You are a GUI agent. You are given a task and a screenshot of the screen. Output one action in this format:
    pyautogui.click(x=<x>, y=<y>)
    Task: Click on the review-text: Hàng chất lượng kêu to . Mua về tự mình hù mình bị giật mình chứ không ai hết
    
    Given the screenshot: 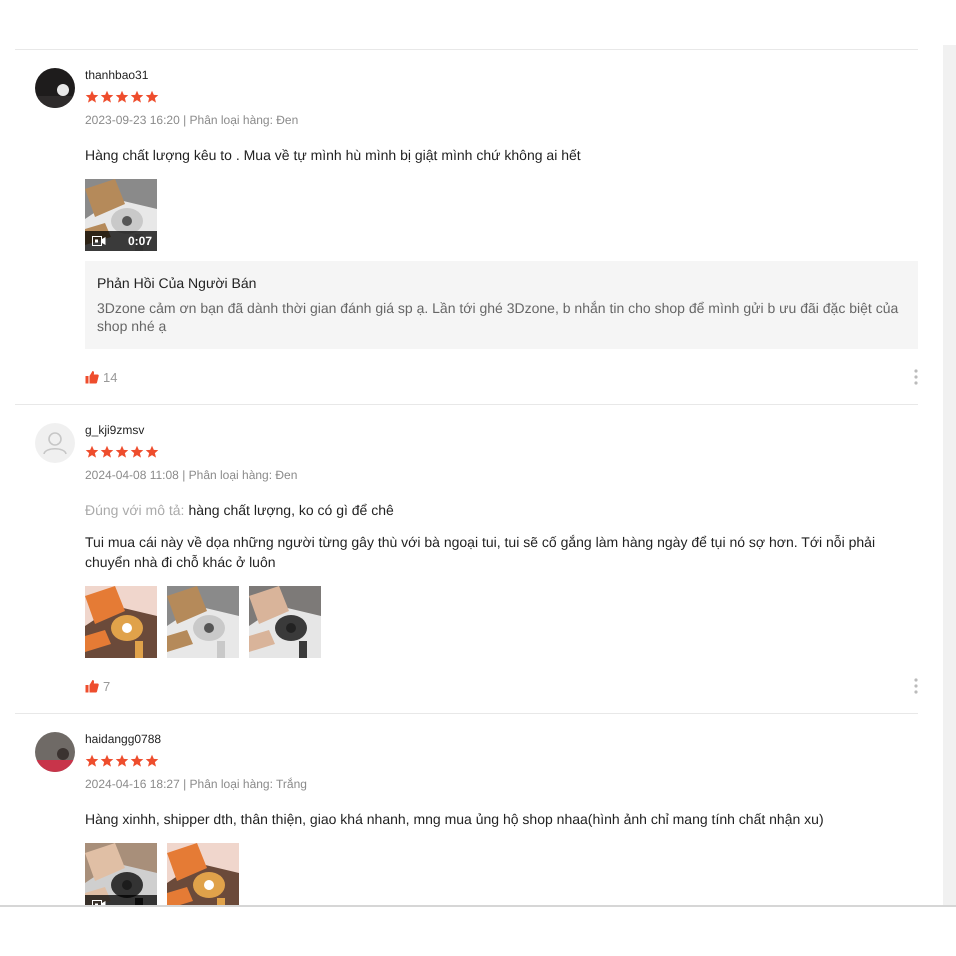 What is the action you would take?
    pyautogui.click(x=333, y=155)
    